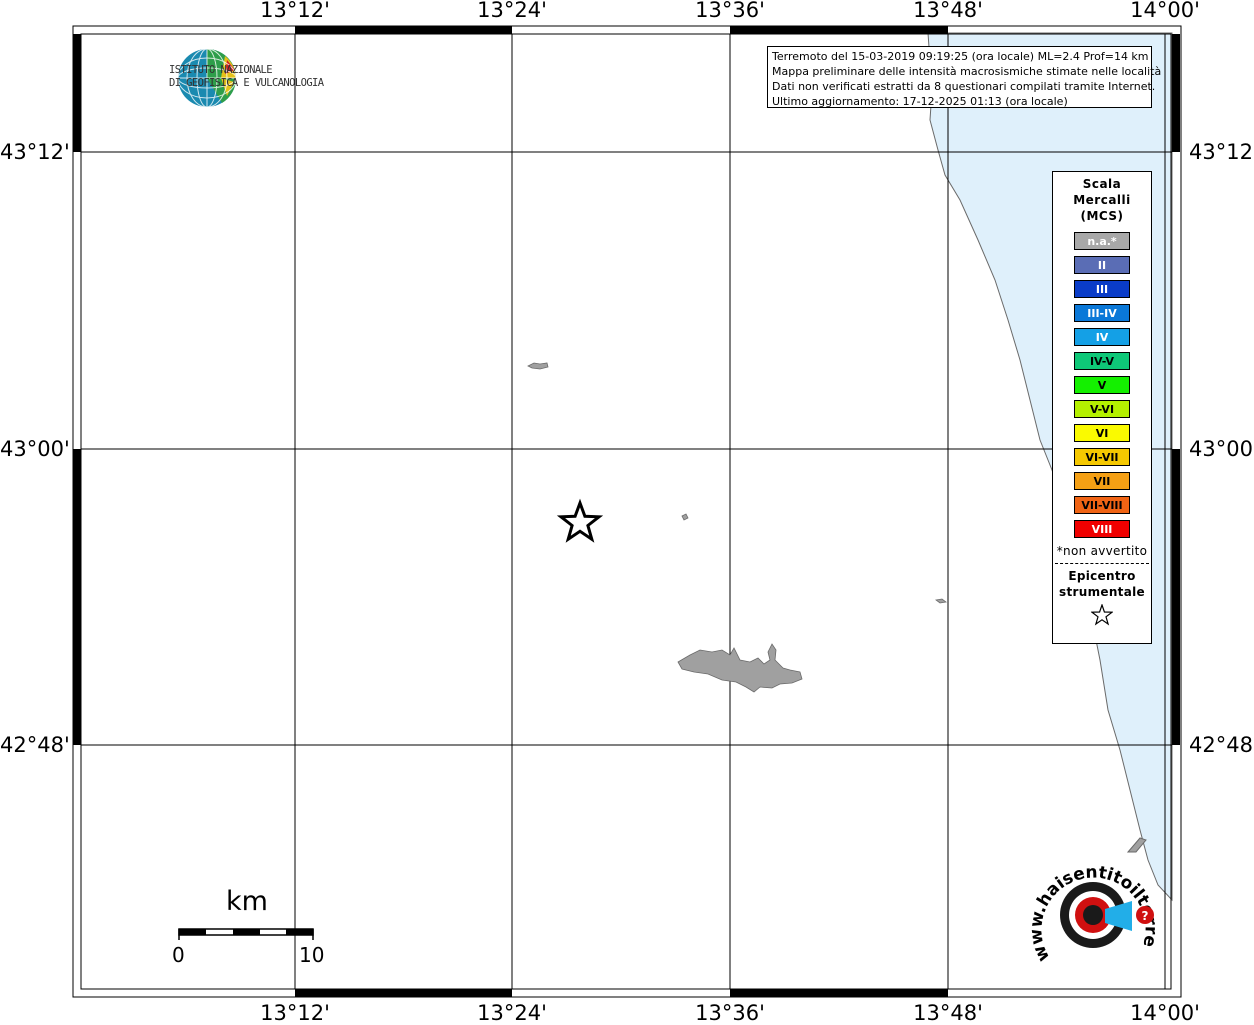 The image size is (1254, 1025). Describe the element at coordinates (685, 517) in the screenshot. I see `island-tiny-center` at that location.